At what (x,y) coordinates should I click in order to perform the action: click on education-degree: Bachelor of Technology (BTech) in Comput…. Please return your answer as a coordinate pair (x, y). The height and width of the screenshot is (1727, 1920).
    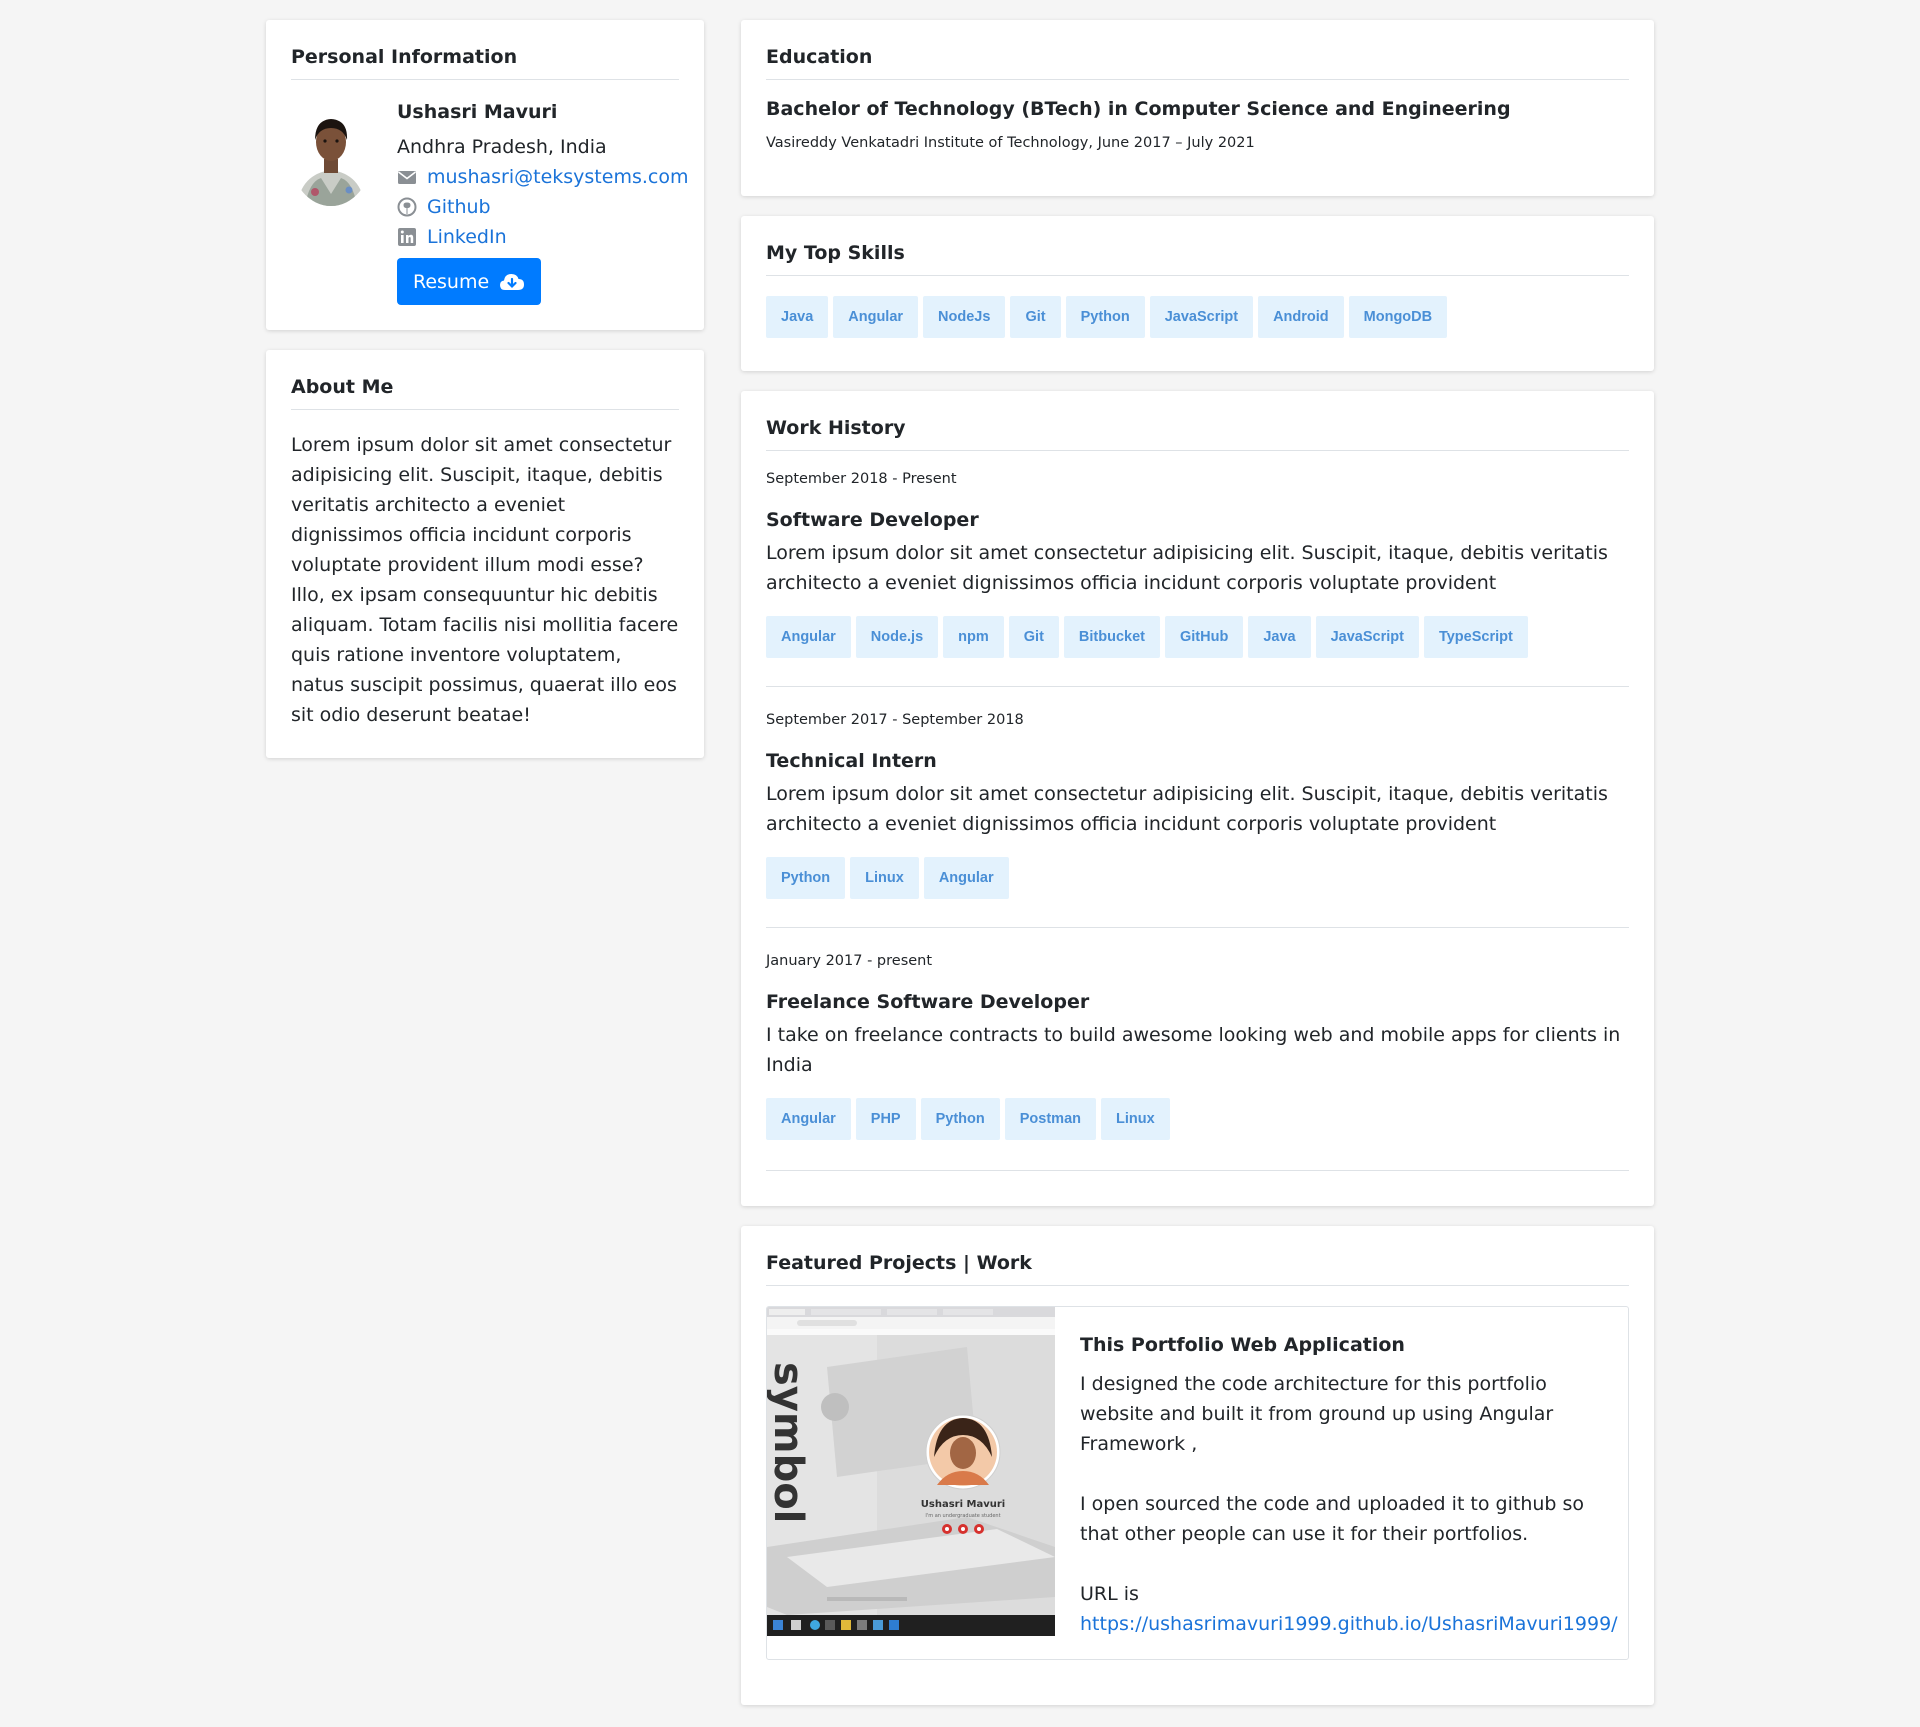
    Looking at the image, I should click on (1138, 109).